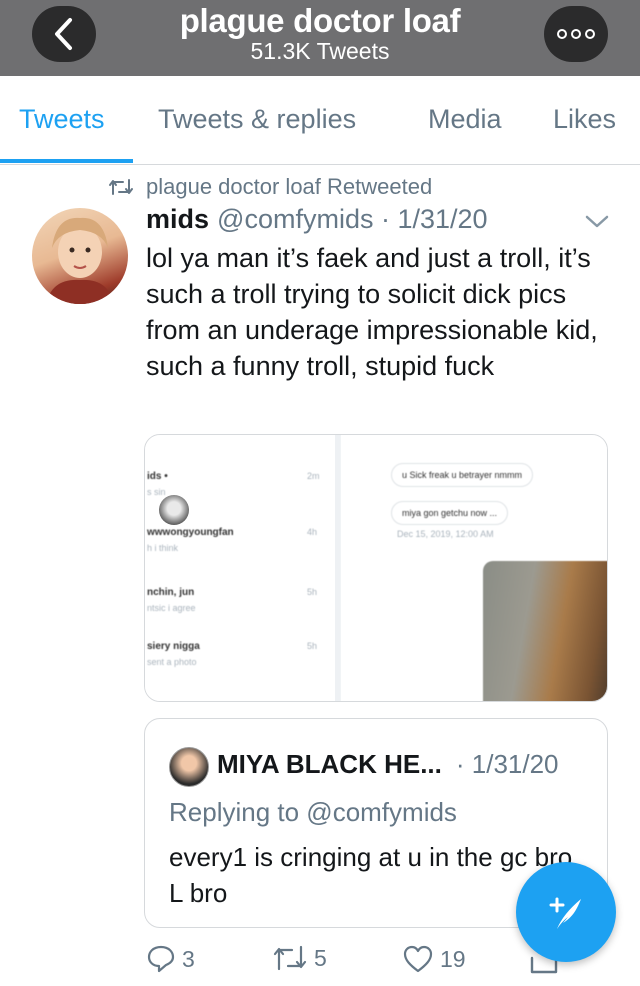 The height and width of the screenshot is (986, 640). Describe the element at coordinates (545, 631) in the screenshot. I see `media-photo` at that location.